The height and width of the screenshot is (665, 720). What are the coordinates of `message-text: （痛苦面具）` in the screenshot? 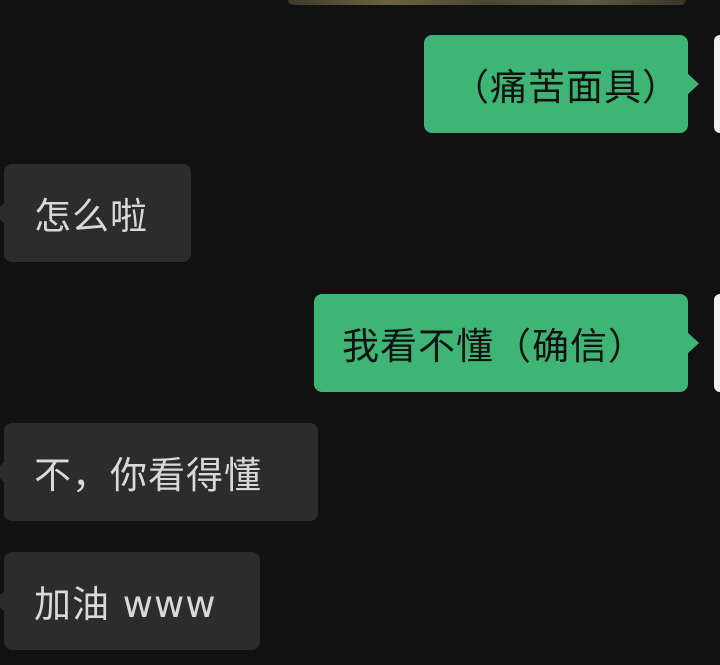 It's located at (566, 87).